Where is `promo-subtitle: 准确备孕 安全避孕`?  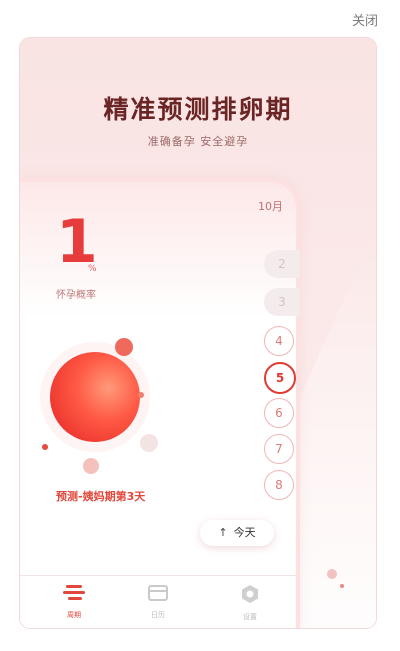
promo-subtitle: 准确备孕 安全避孕 is located at coordinates (198, 141).